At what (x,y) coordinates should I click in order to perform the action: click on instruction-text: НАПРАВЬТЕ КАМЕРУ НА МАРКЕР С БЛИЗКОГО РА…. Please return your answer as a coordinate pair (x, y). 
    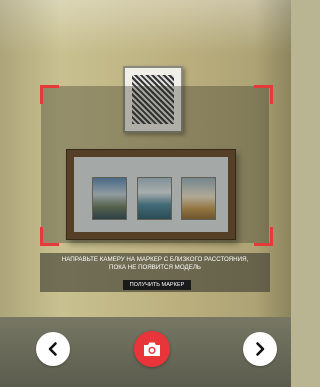
    Looking at the image, I should click on (155, 264).